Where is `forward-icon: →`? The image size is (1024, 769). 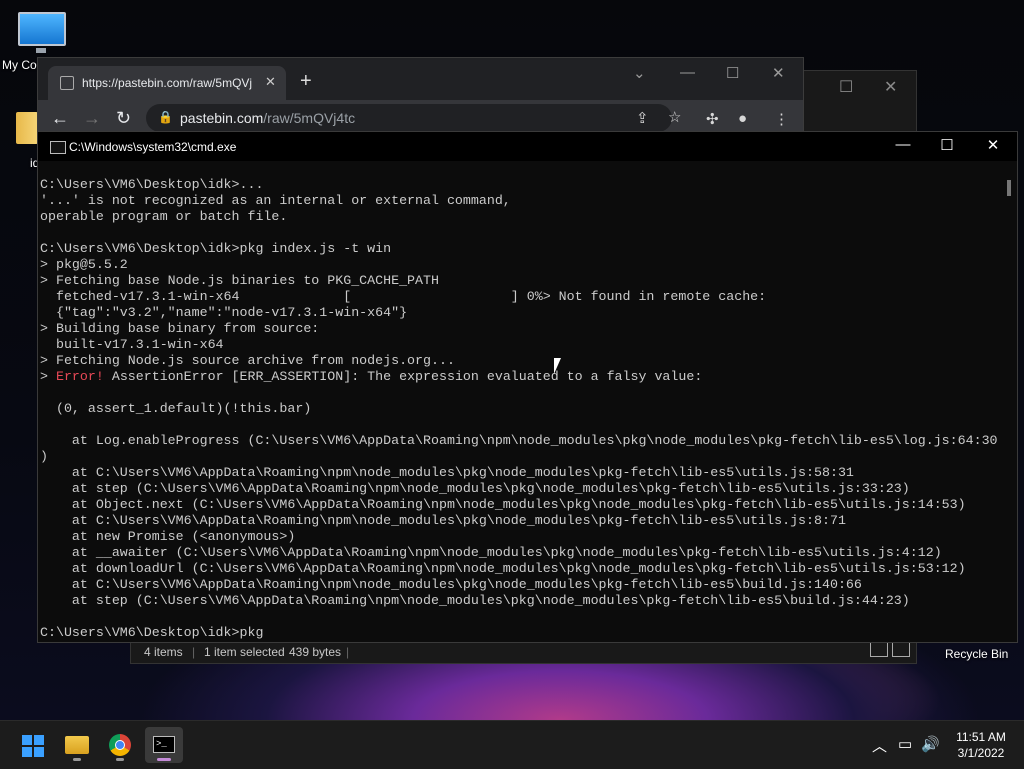 forward-icon: → is located at coordinates (92, 118).